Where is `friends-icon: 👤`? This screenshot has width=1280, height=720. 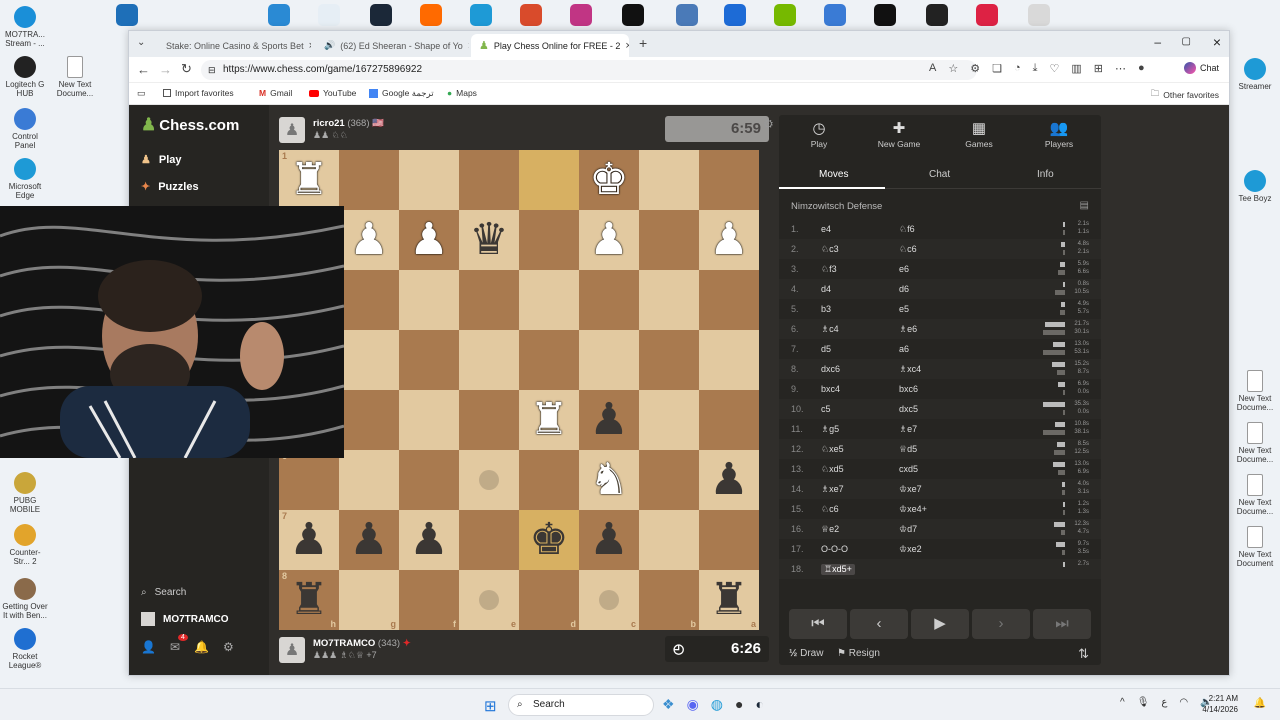 friends-icon: 👤 is located at coordinates (148, 647).